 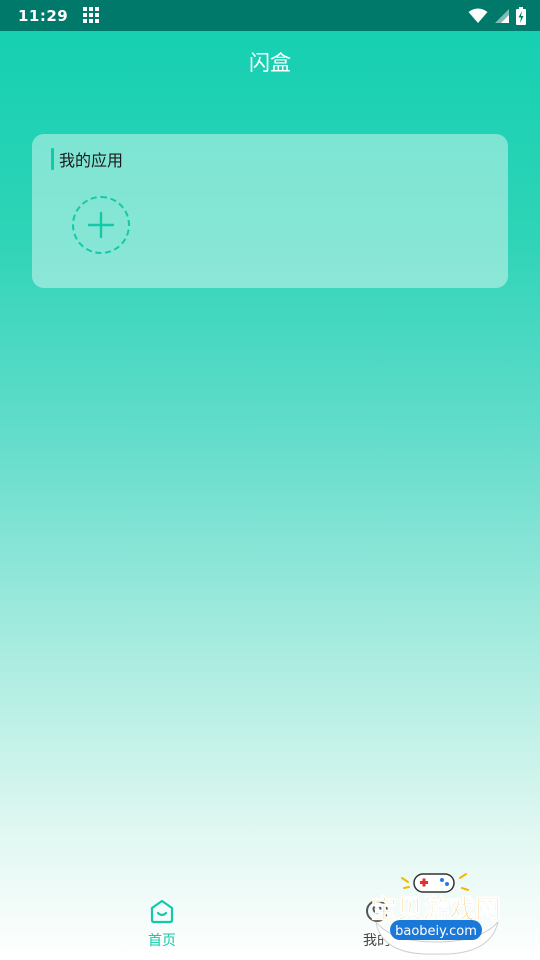 What do you see at coordinates (502, 15) in the screenshot?
I see `signal-icon` at bounding box center [502, 15].